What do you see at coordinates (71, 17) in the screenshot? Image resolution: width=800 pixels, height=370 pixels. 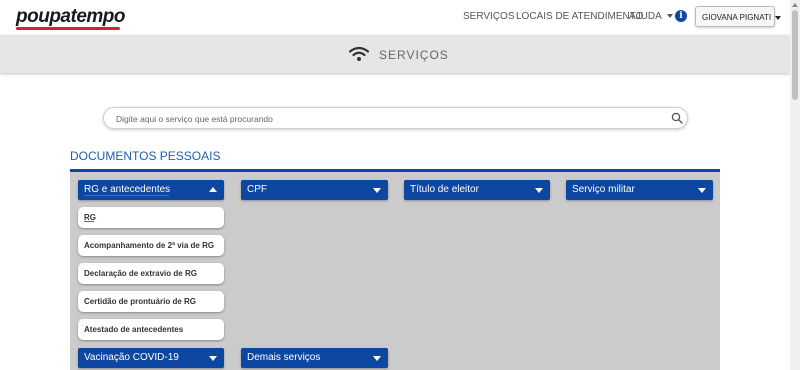 I see `poupatempo-logo: poupatempo` at bounding box center [71, 17].